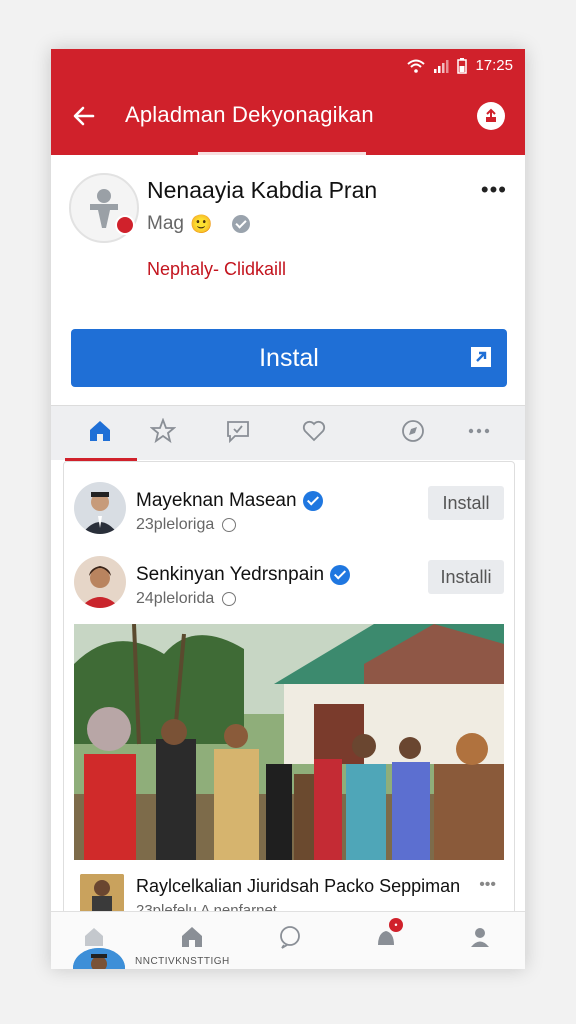 This screenshot has height=1024, width=576. I want to click on tab-favorites, so click(163, 431).